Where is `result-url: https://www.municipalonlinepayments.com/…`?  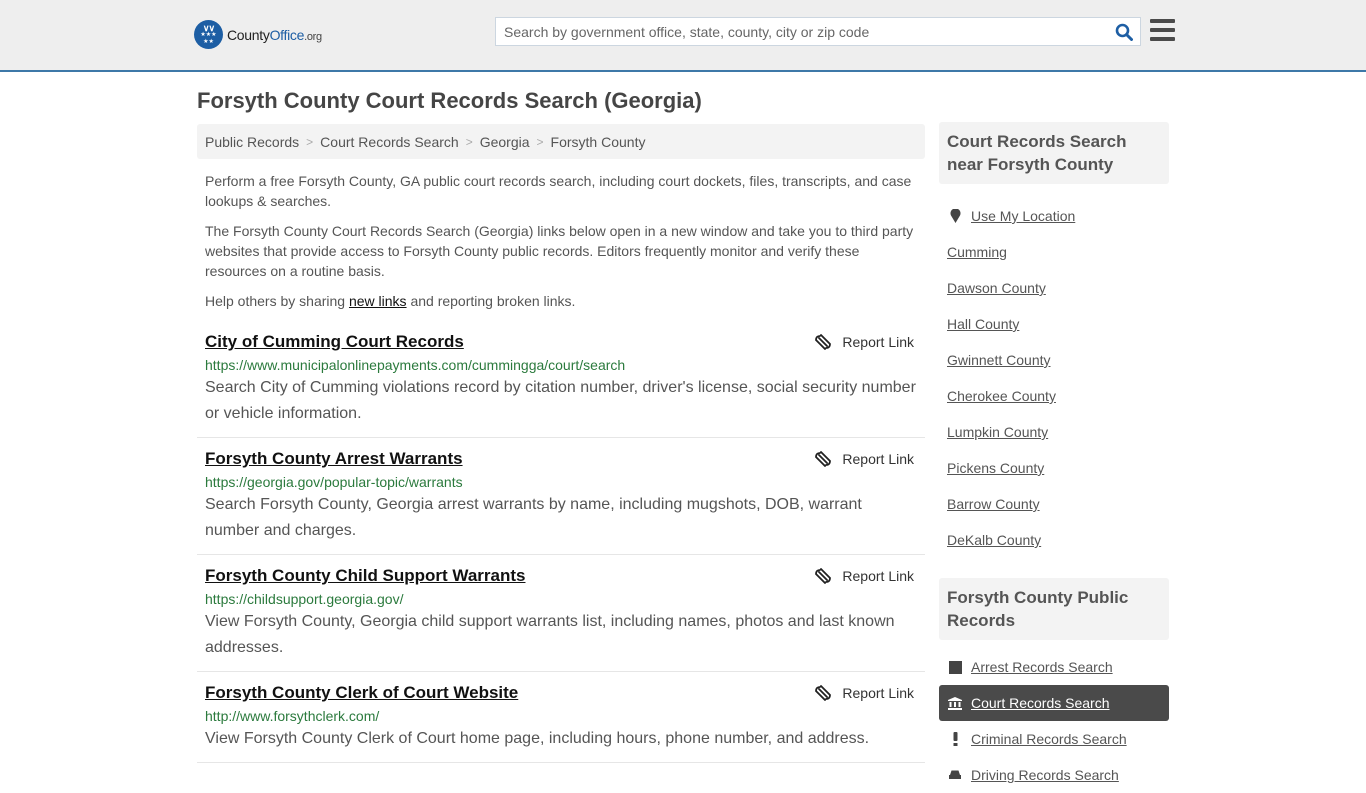 result-url: https://www.municipalonlinepayments.com/… is located at coordinates (415, 365).